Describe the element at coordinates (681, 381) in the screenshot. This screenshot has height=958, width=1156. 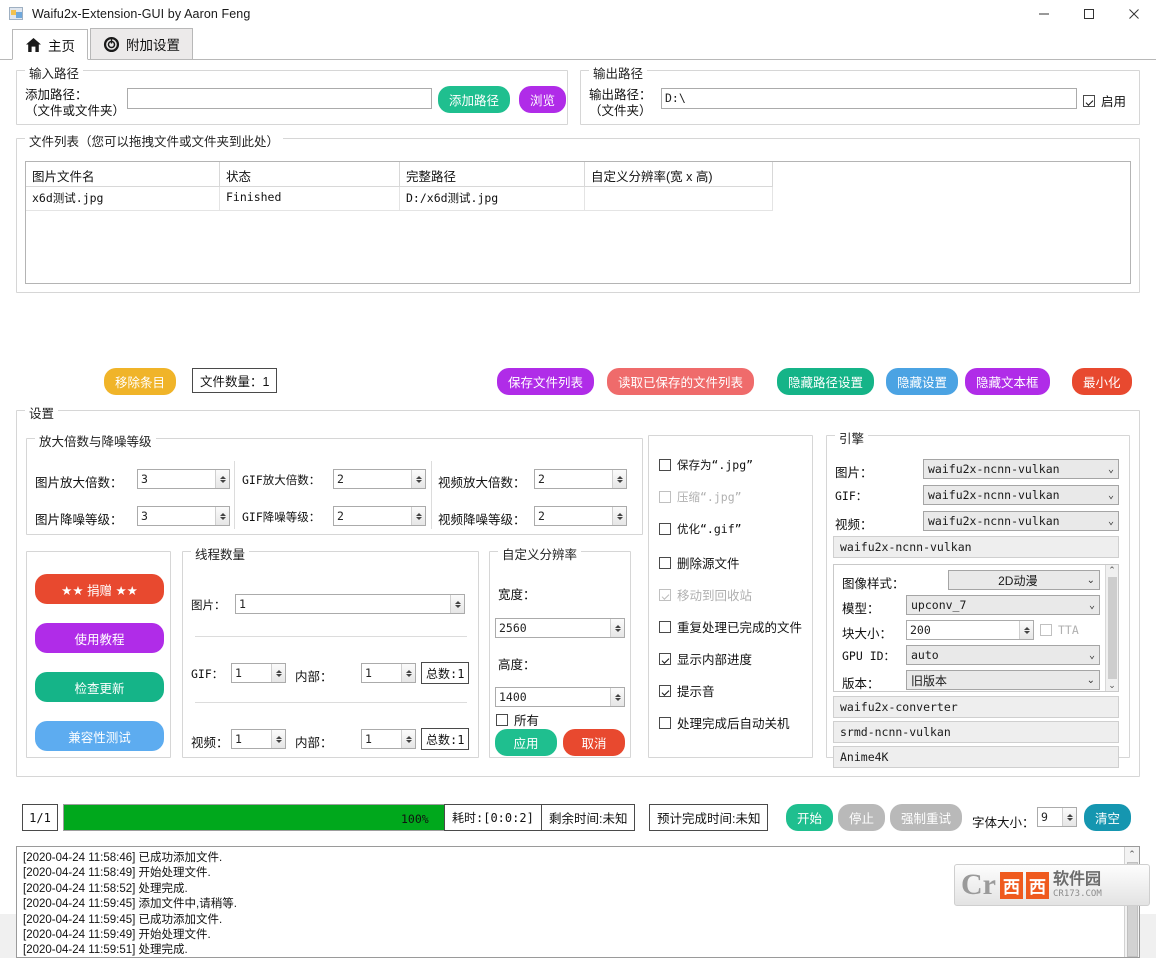
I see `read-saved-list-button: 读取已保存的文件列表` at that location.